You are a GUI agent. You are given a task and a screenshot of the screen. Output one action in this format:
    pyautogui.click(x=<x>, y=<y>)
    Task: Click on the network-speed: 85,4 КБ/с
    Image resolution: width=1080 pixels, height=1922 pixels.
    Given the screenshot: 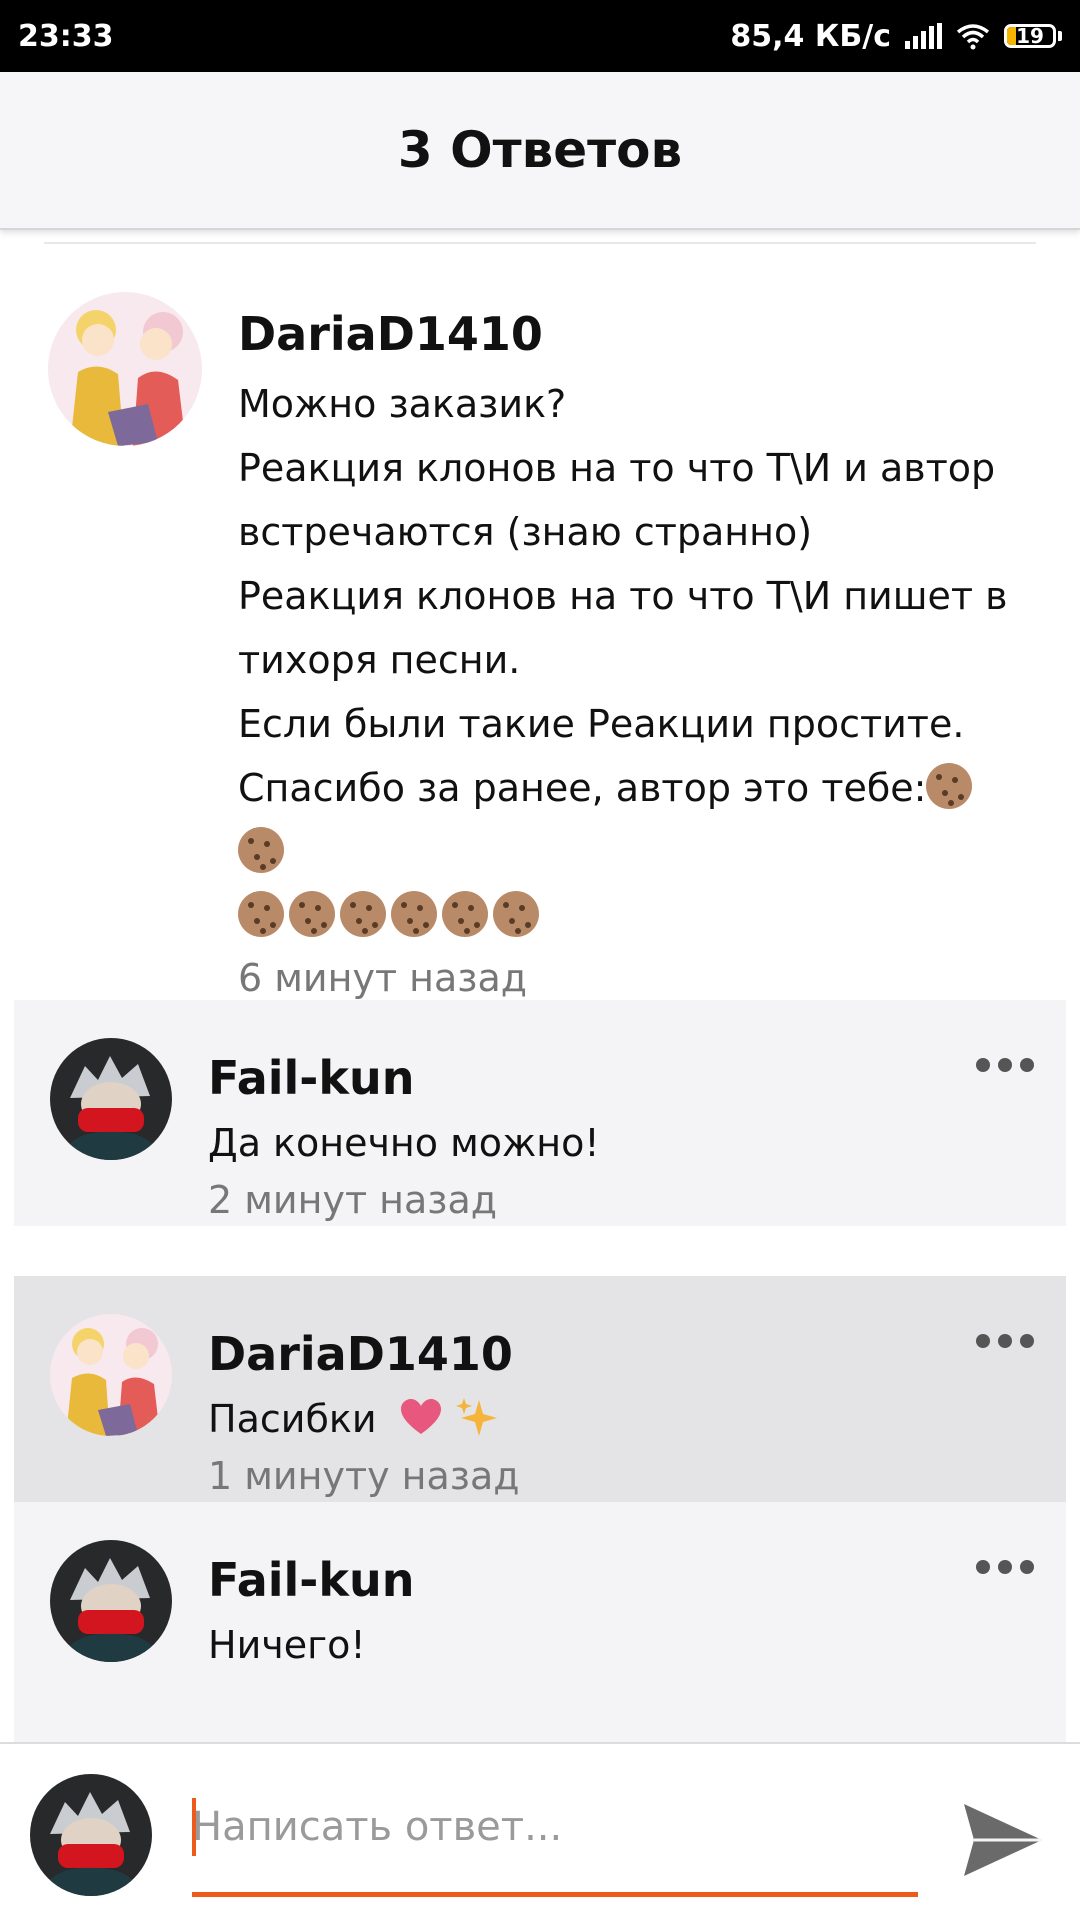 What is the action you would take?
    pyautogui.click(x=810, y=36)
    